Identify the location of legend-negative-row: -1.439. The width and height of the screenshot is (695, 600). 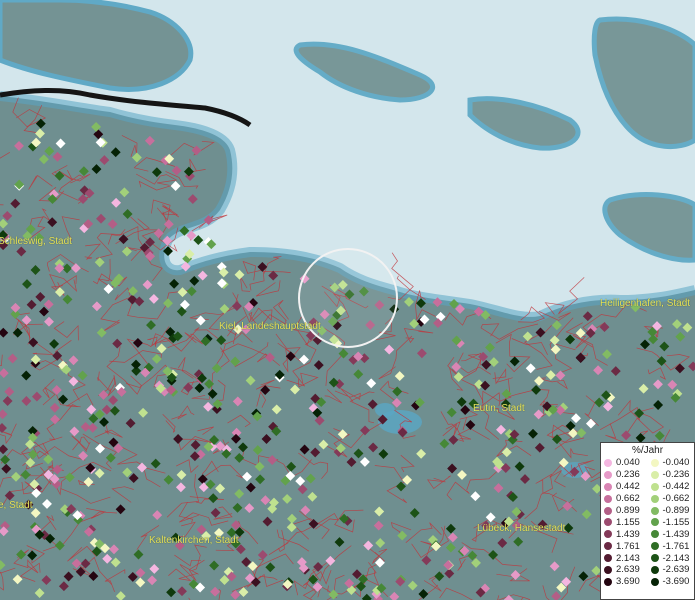
(671, 534).